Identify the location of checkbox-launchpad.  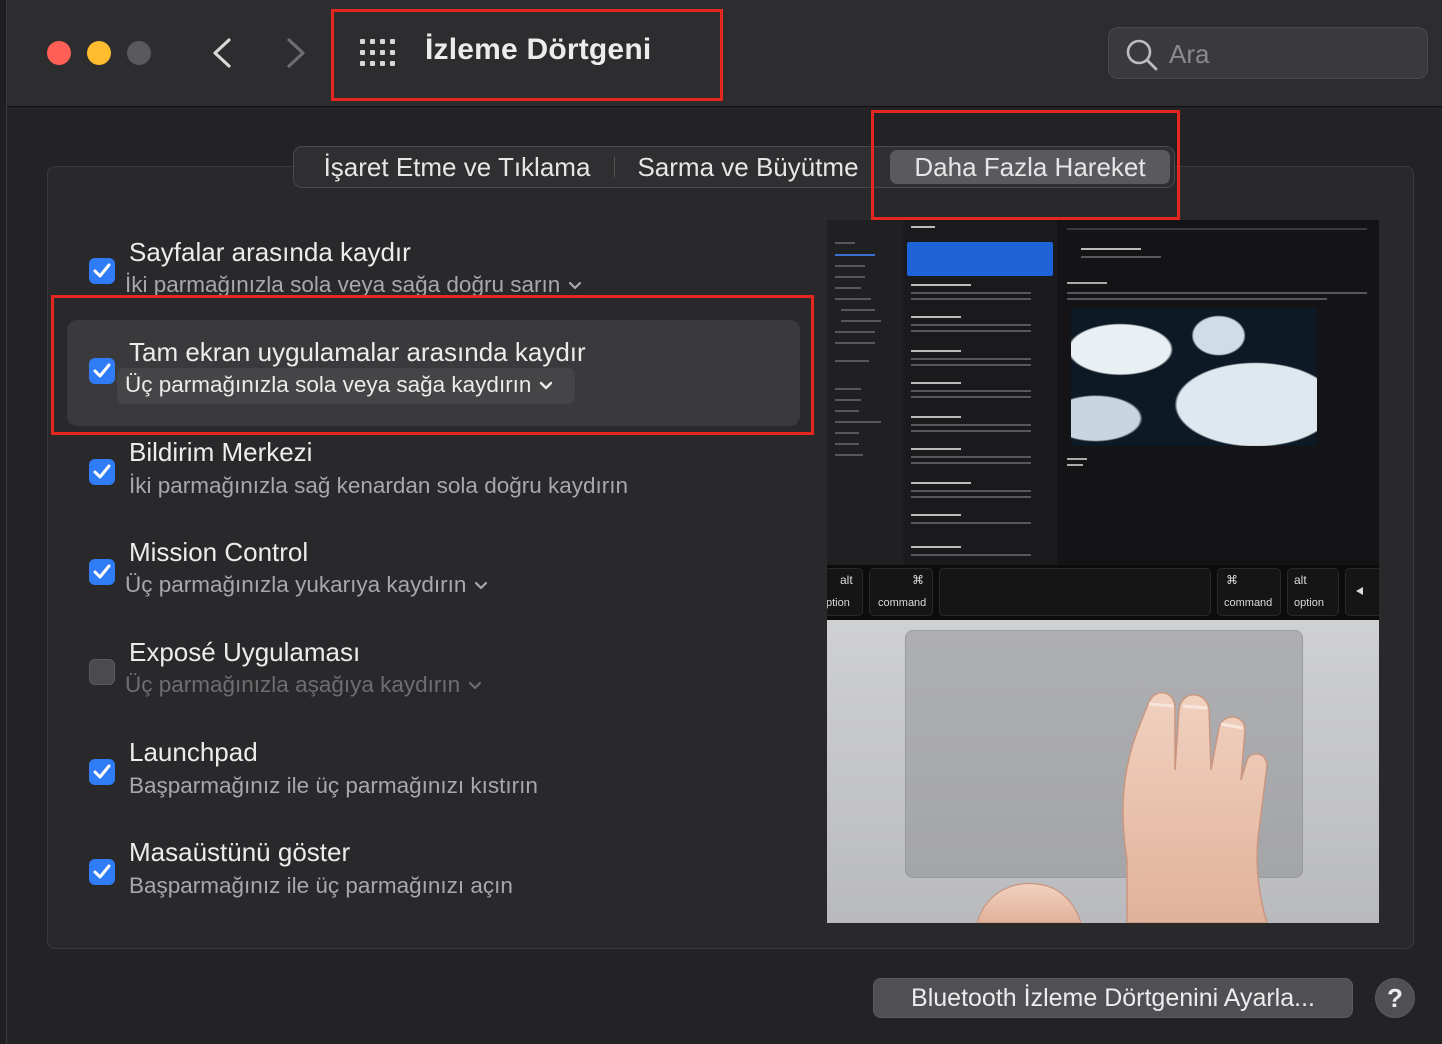
(102, 772).